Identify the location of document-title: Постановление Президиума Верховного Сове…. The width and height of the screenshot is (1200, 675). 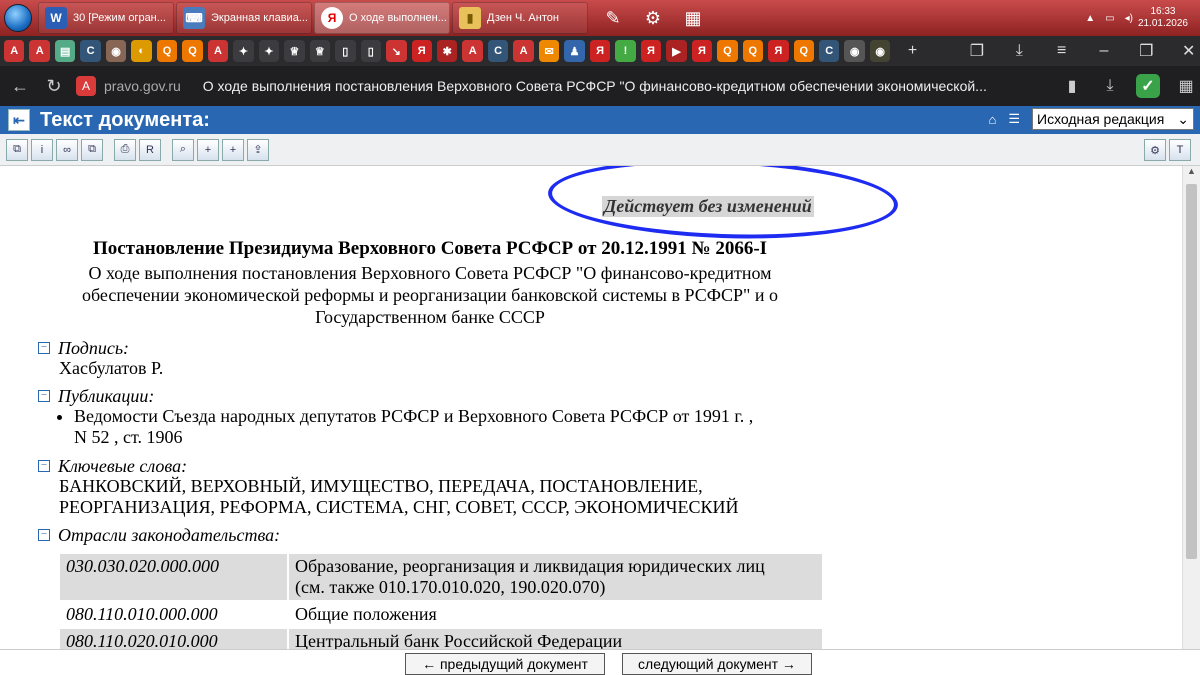
(430, 248).